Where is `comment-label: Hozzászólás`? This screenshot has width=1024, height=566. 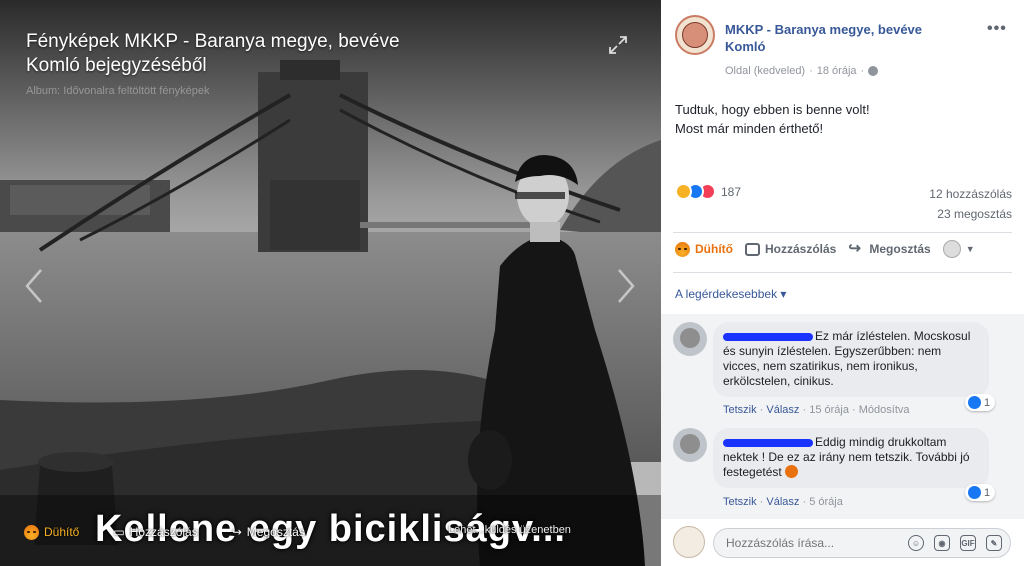
comment-label: Hozzászólás is located at coordinates (801, 249).